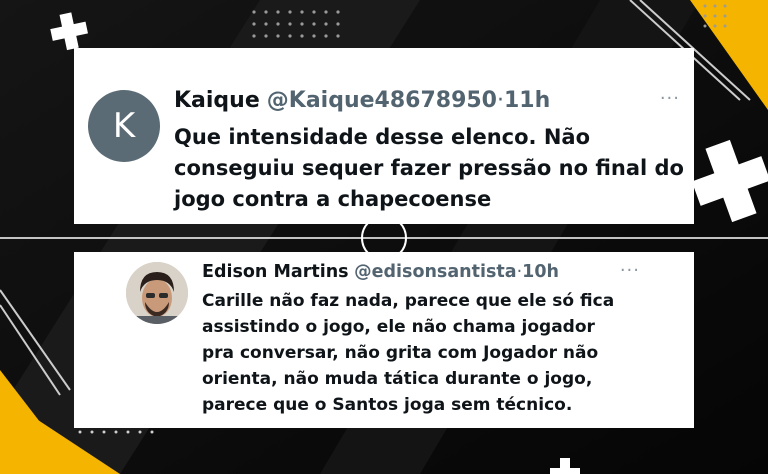 Image resolution: width=768 pixels, height=474 pixels. Describe the element at coordinates (387, 405) in the screenshot. I see `tweet-text-line: parece que o Santos joga sem técnico.` at that location.